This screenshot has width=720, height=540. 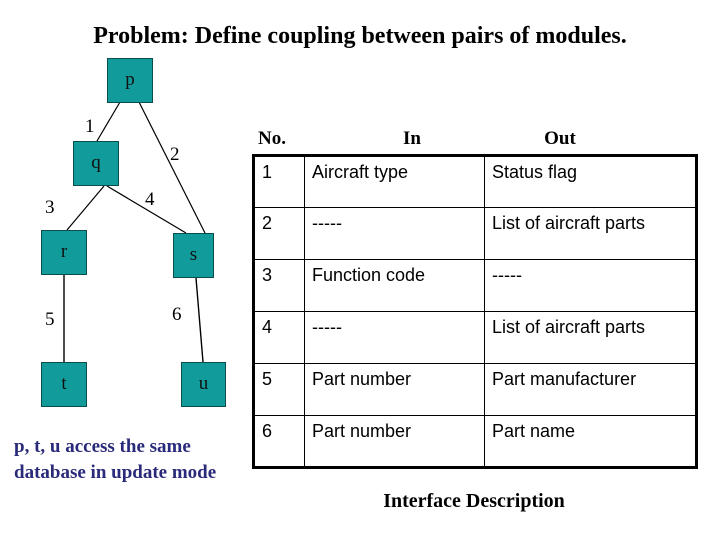 I want to click on chart-node-s: s, so click(x=193, y=255).